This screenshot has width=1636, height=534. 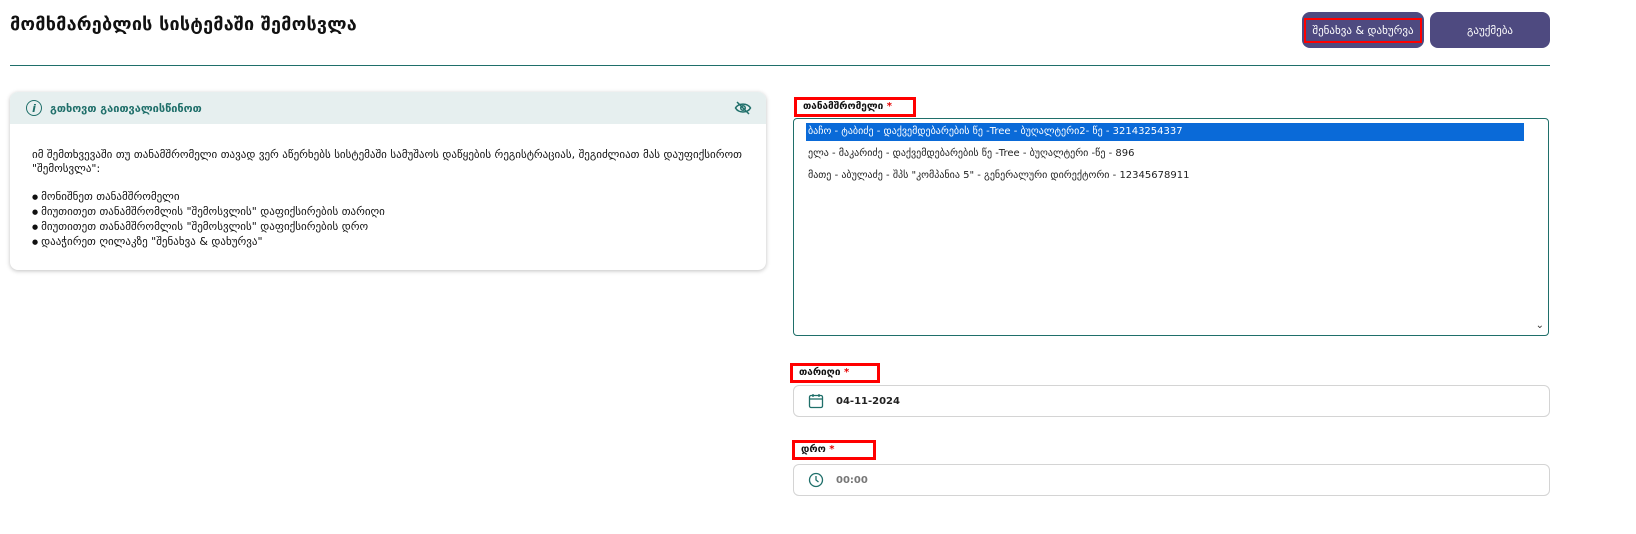 What do you see at coordinates (852, 480) in the screenshot?
I see `time-value: 00:00` at bounding box center [852, 480].